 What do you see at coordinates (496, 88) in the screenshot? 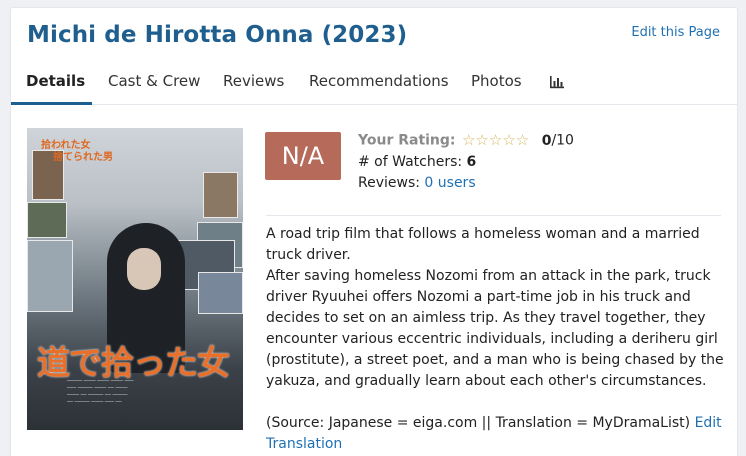
I see `tab-photos: Photos` at bounding box center [496, 88].